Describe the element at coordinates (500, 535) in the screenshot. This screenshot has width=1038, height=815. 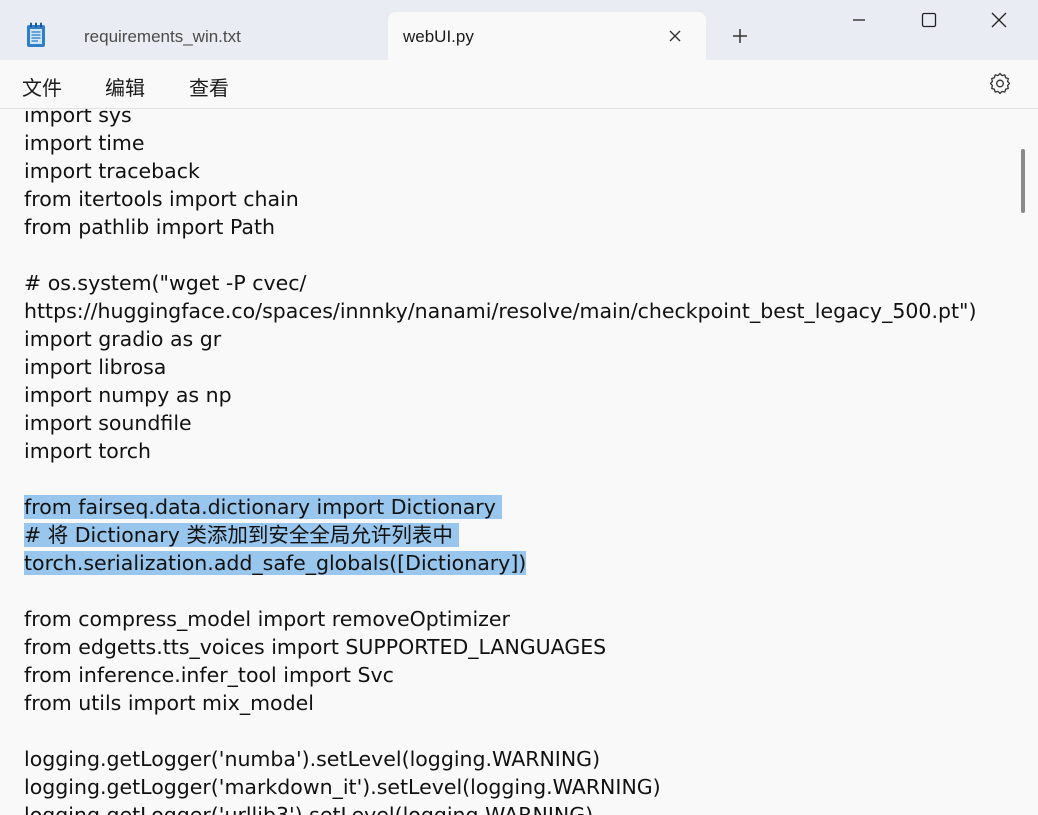
I see `selected-code-line: # 将 Dictionary 类添加到安全全局允许列表中` at that location.